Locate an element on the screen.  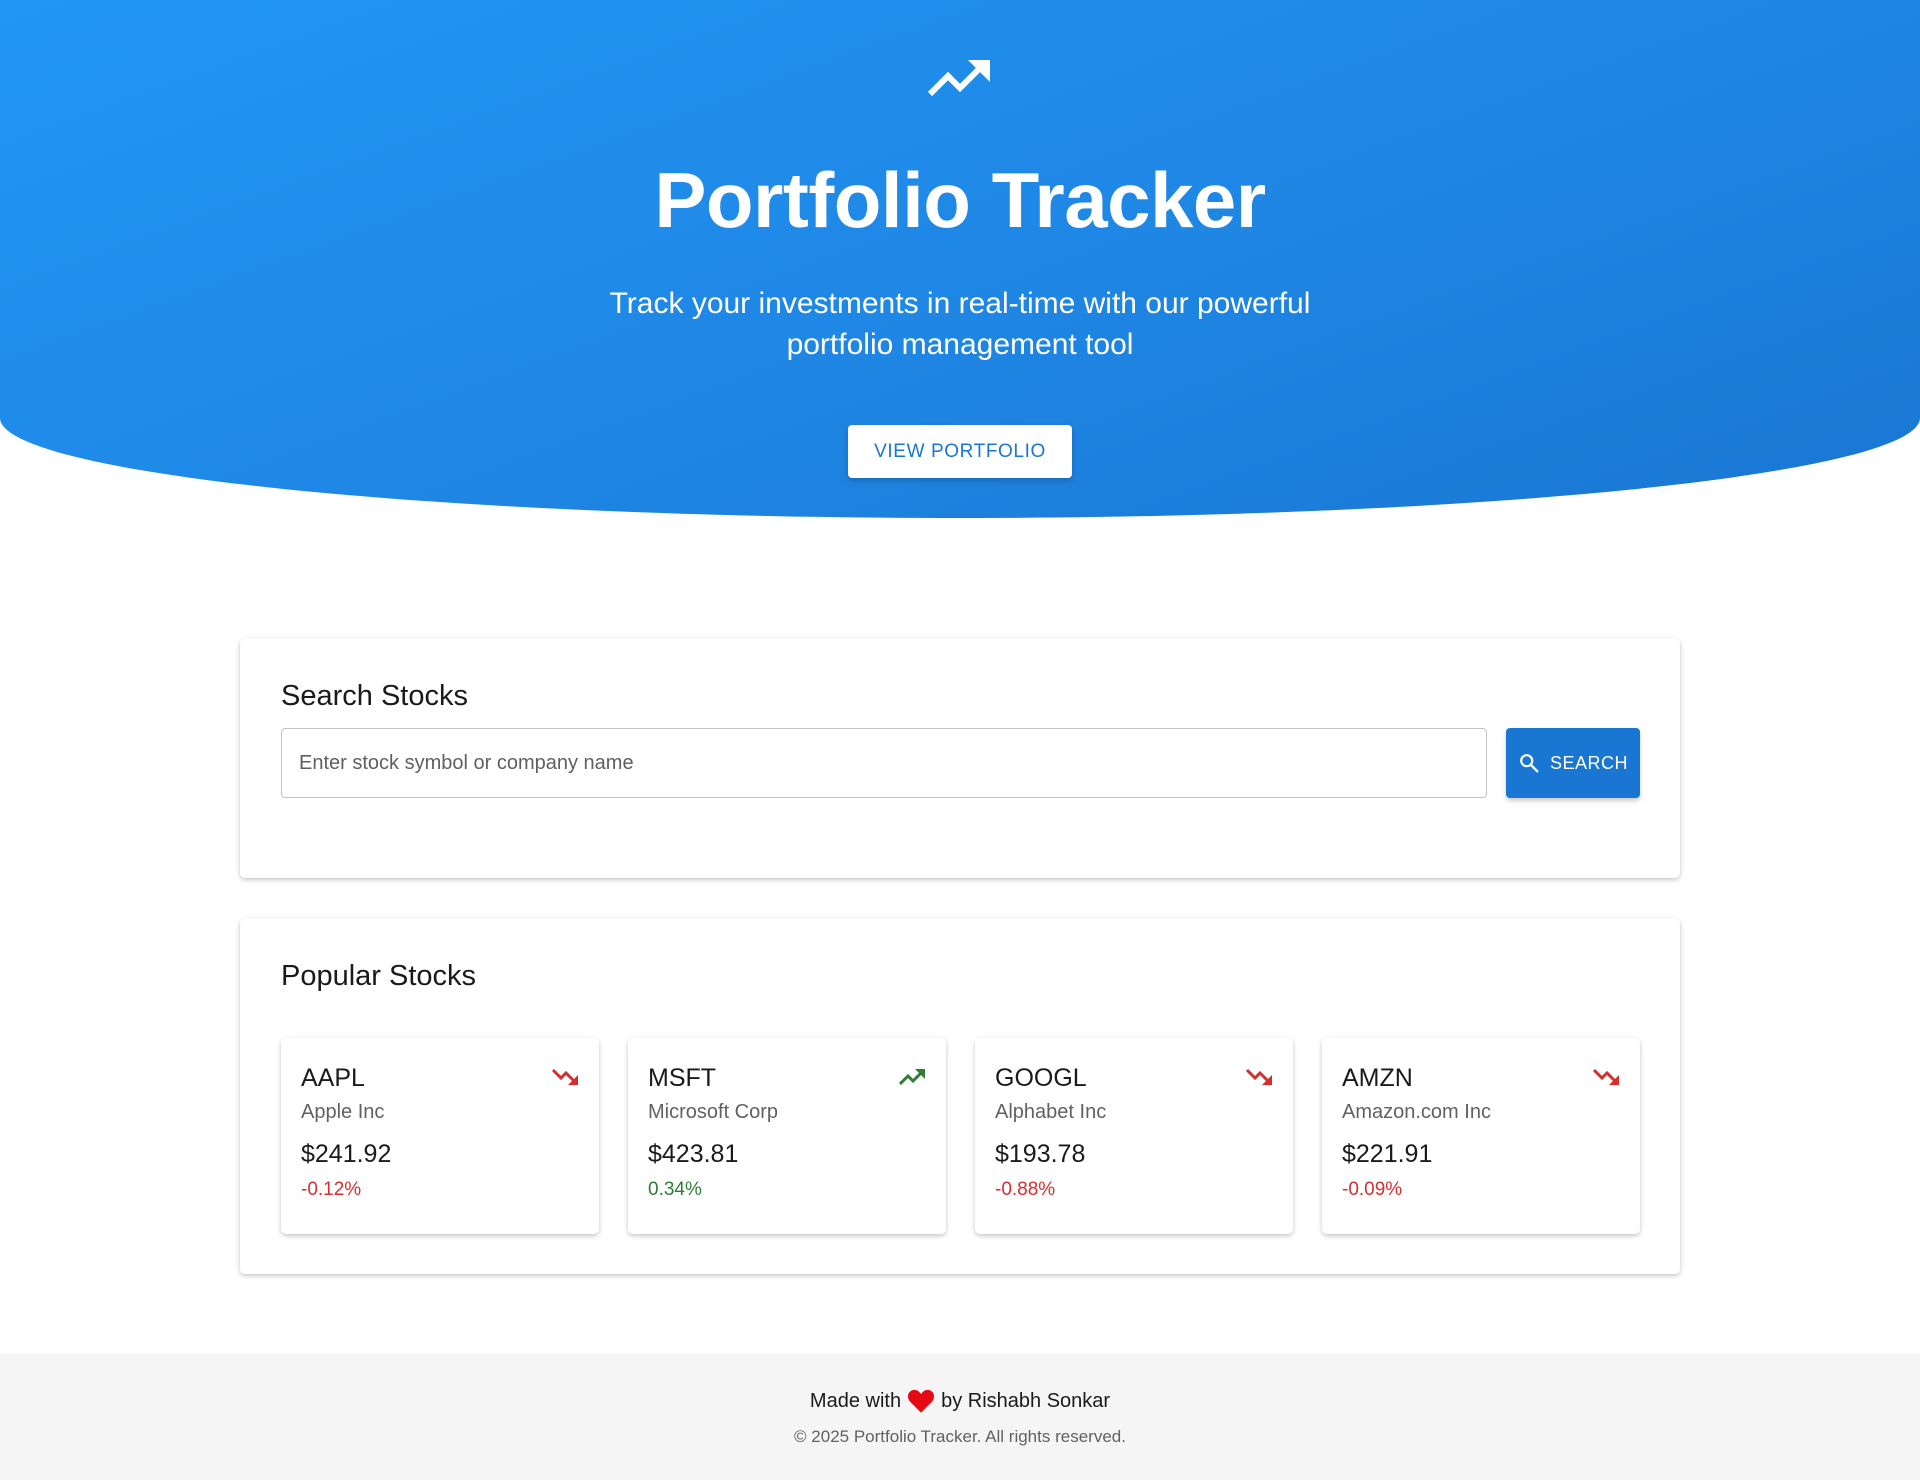
stock-company-name: Microsoft Corp is located at coordinates (713, 1112).